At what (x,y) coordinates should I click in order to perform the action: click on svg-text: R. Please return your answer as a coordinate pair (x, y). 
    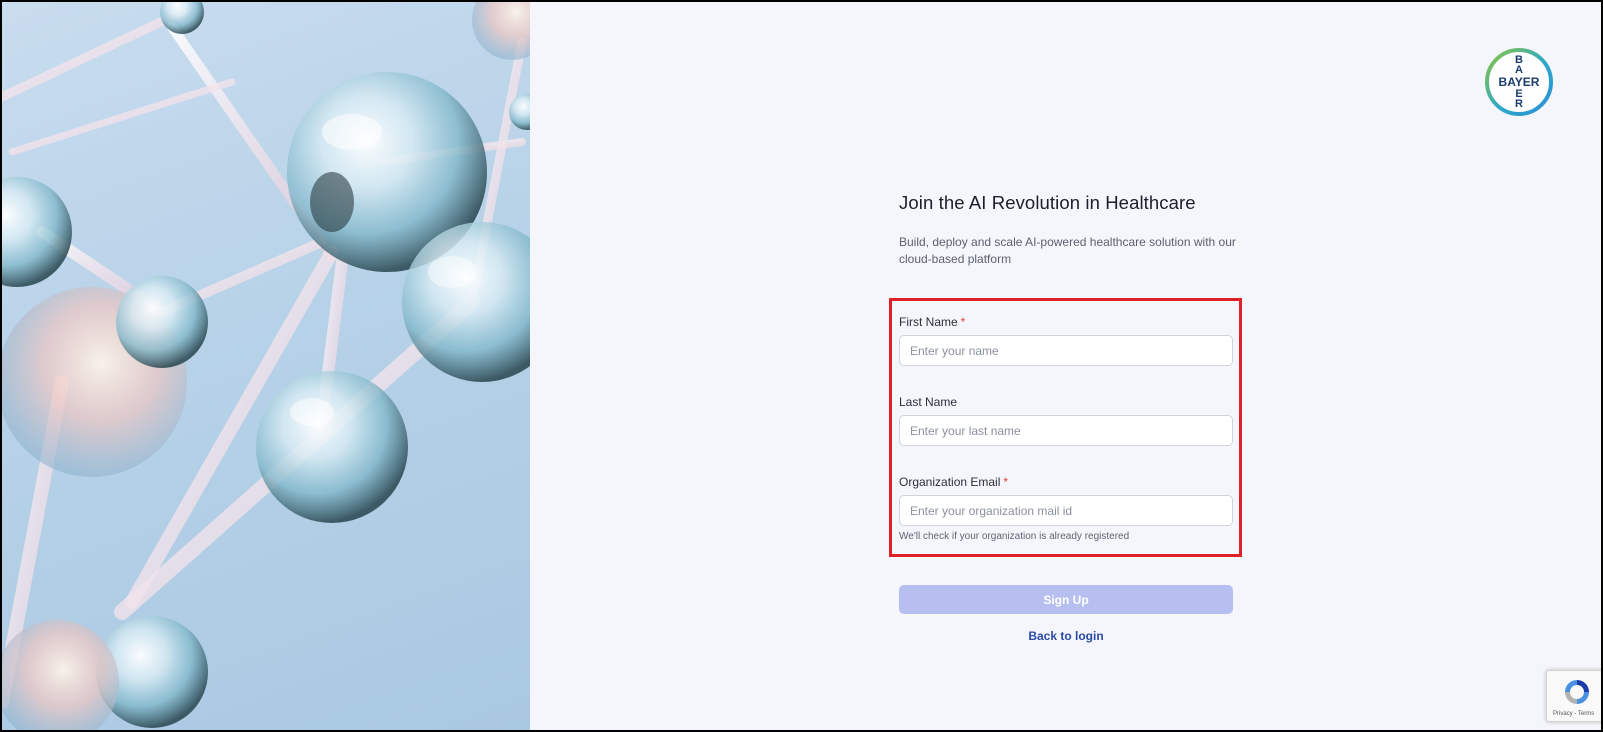
    Looking at the image, I should click on (1519, 104).